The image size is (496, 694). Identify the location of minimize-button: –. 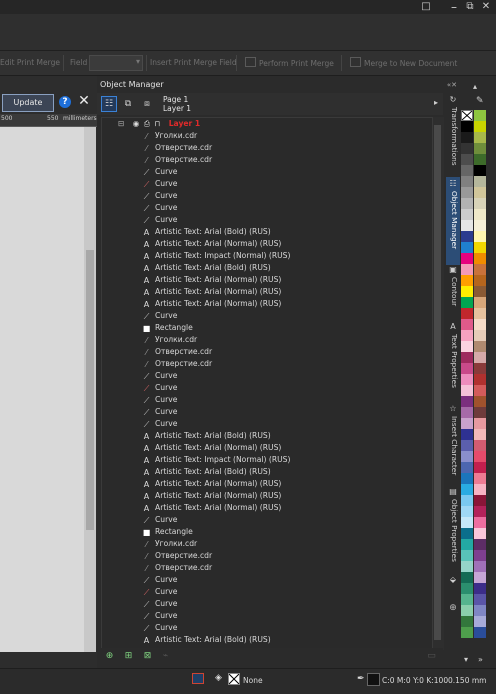
(454, 7).